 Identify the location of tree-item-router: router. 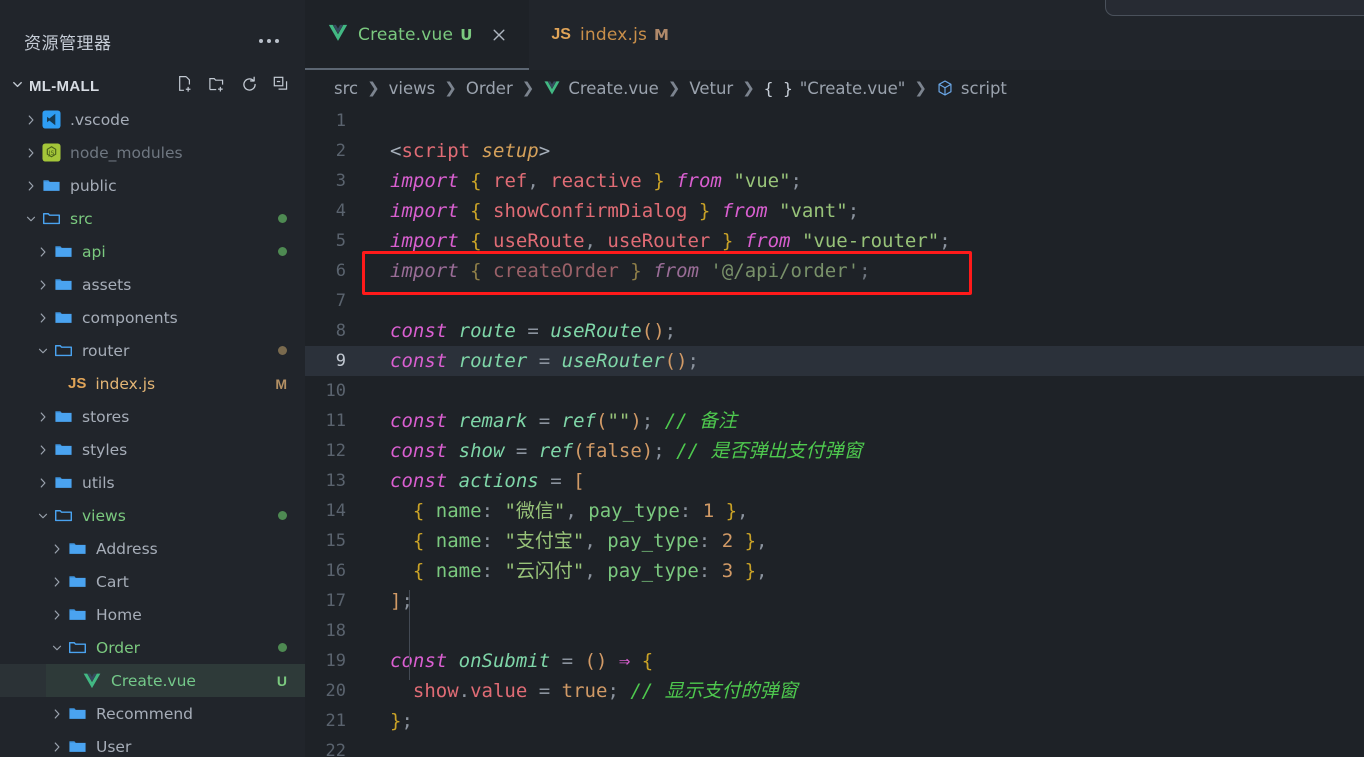
(152, 350).